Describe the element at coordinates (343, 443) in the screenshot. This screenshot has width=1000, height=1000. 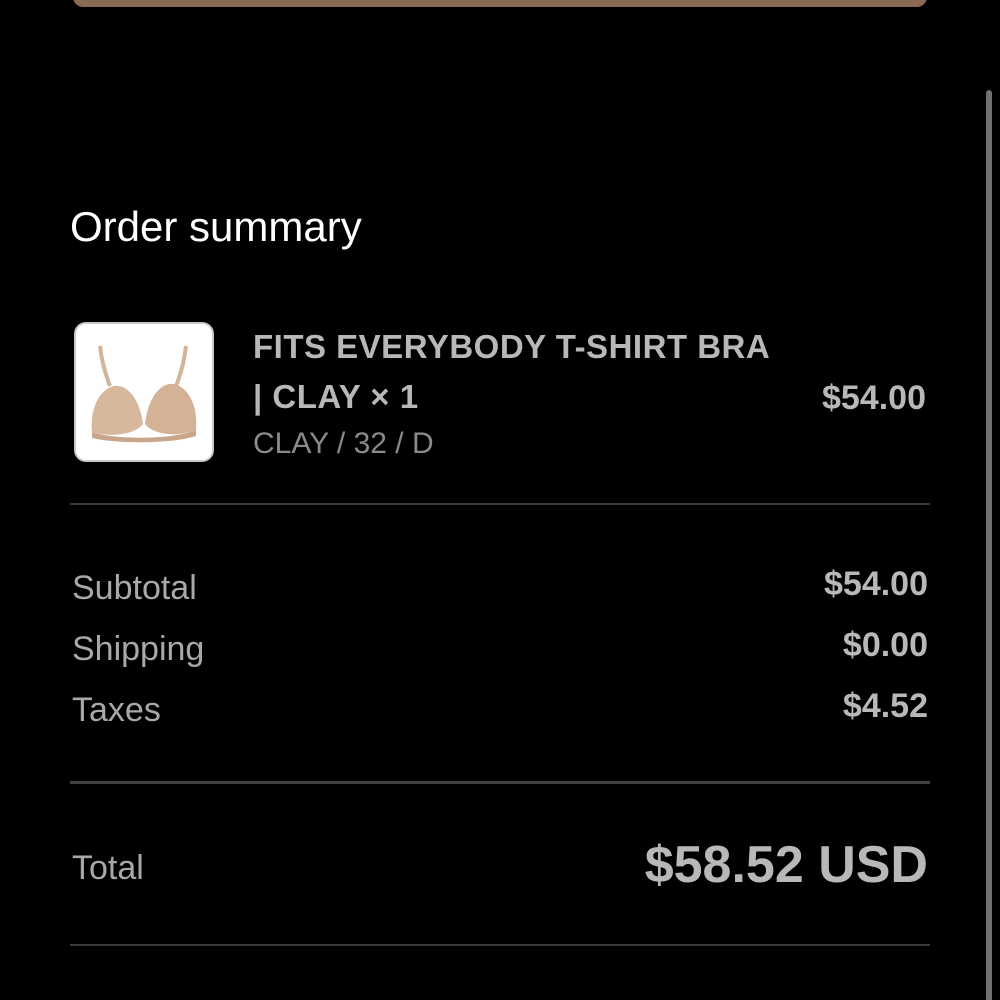
I see `product-variant: CLAY / 32 / D` at that location.